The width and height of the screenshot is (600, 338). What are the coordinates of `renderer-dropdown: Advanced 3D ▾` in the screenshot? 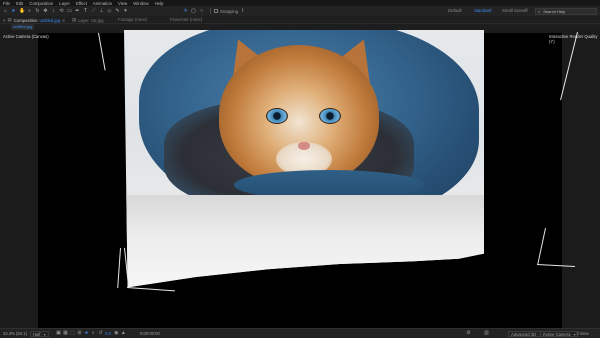 It's located at (526, 334).